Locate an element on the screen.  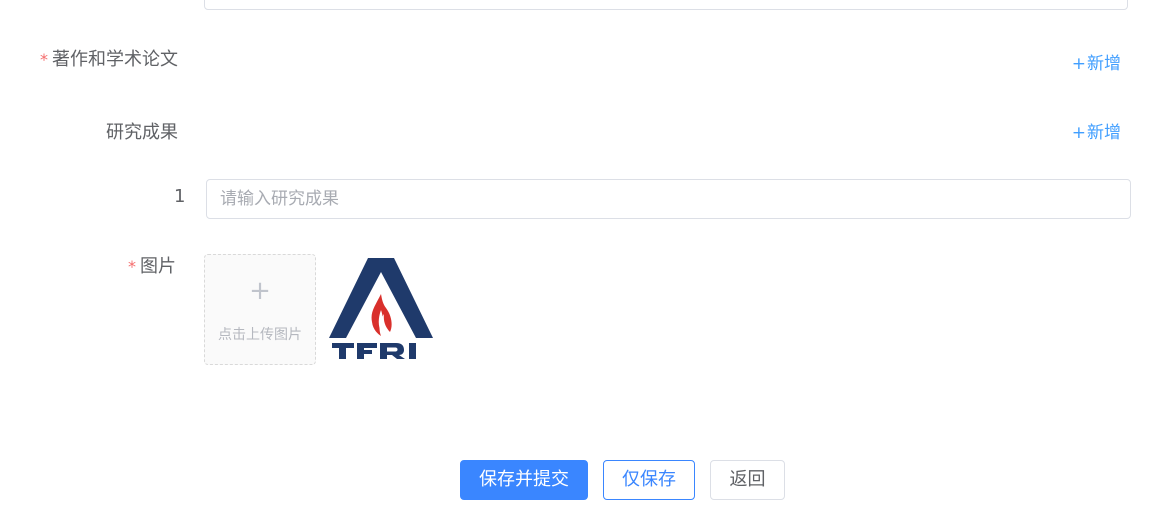
works-label-text: 著作和学术论文 is located at coordinates (115, 59).